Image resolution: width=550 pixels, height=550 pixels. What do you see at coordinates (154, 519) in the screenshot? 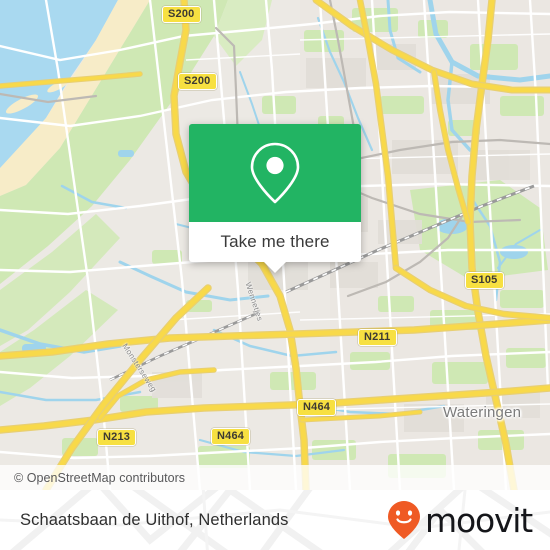
I see `page-title: Schaatsbaan de Uithof, Netherlands` at bounding box center [154, 519].